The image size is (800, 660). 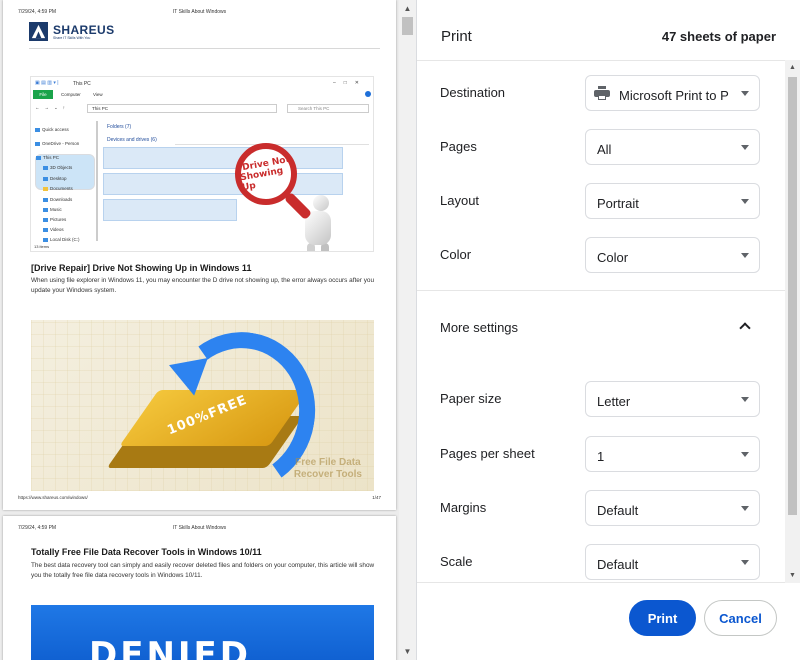 I want to click on sheet-count: 47 sheets of paper, so click(x=718, y=36).